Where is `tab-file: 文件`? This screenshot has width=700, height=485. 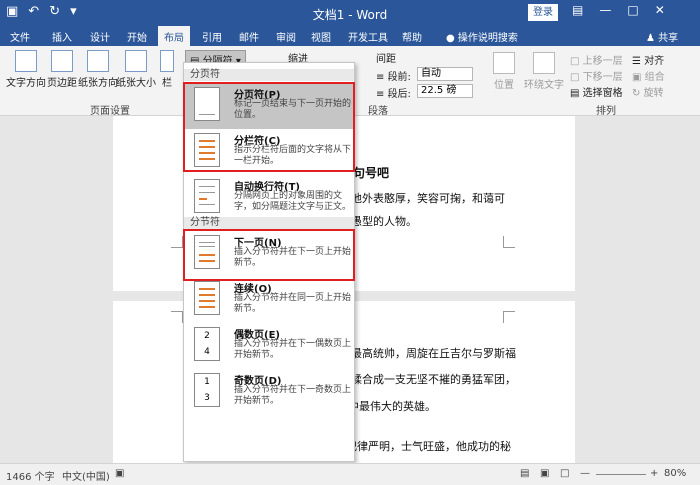 tab-file: 文件 is located at coordinates (20, 36).